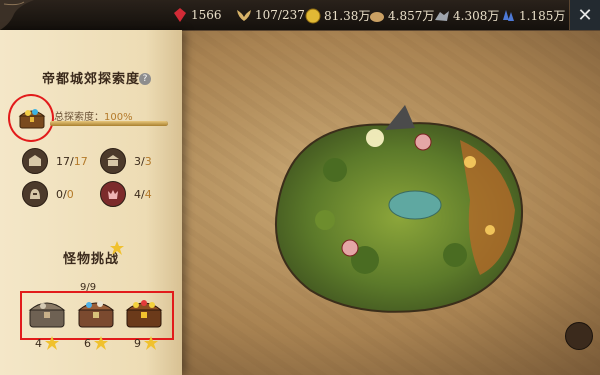  What do you see at coordinates (17, 15) in the screenshot?
I see `ornament-icon` at bounding box center [17, 15].